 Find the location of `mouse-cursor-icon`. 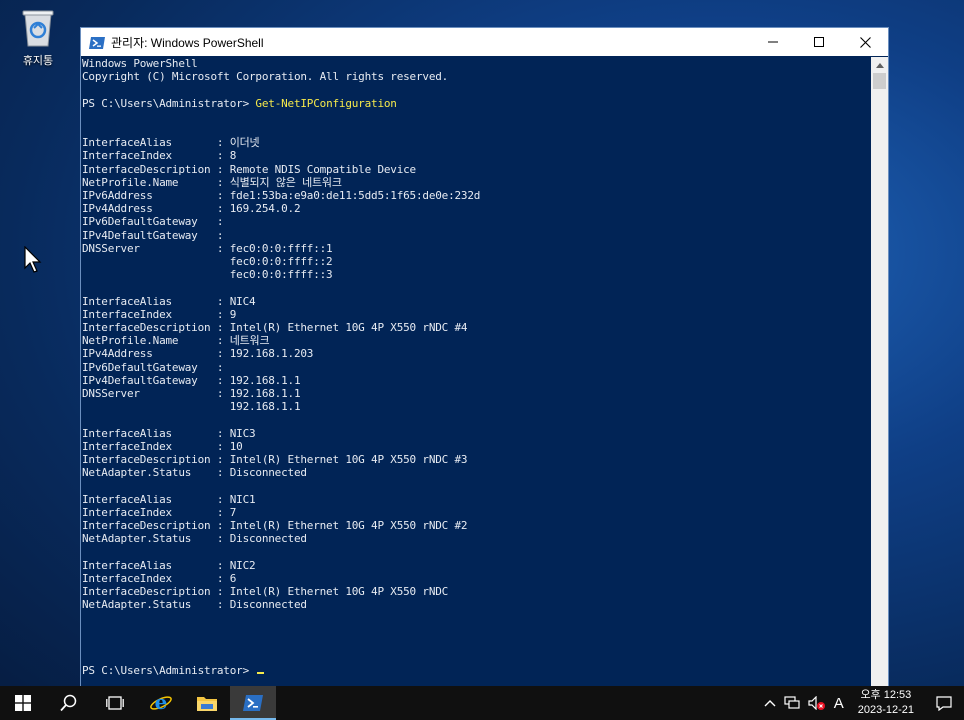

mouse-cursor-icon is located at coordinates (33, 259).